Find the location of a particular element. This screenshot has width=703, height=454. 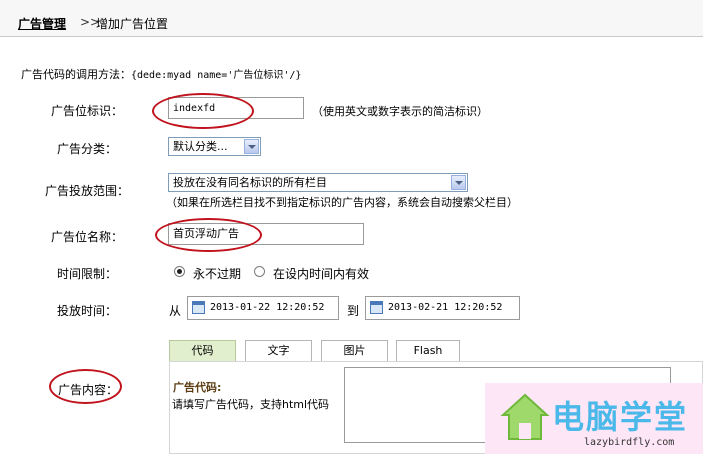

ad-code-hint: 请填写广告代码，支持html代码 is located at coordinates (251, 404).